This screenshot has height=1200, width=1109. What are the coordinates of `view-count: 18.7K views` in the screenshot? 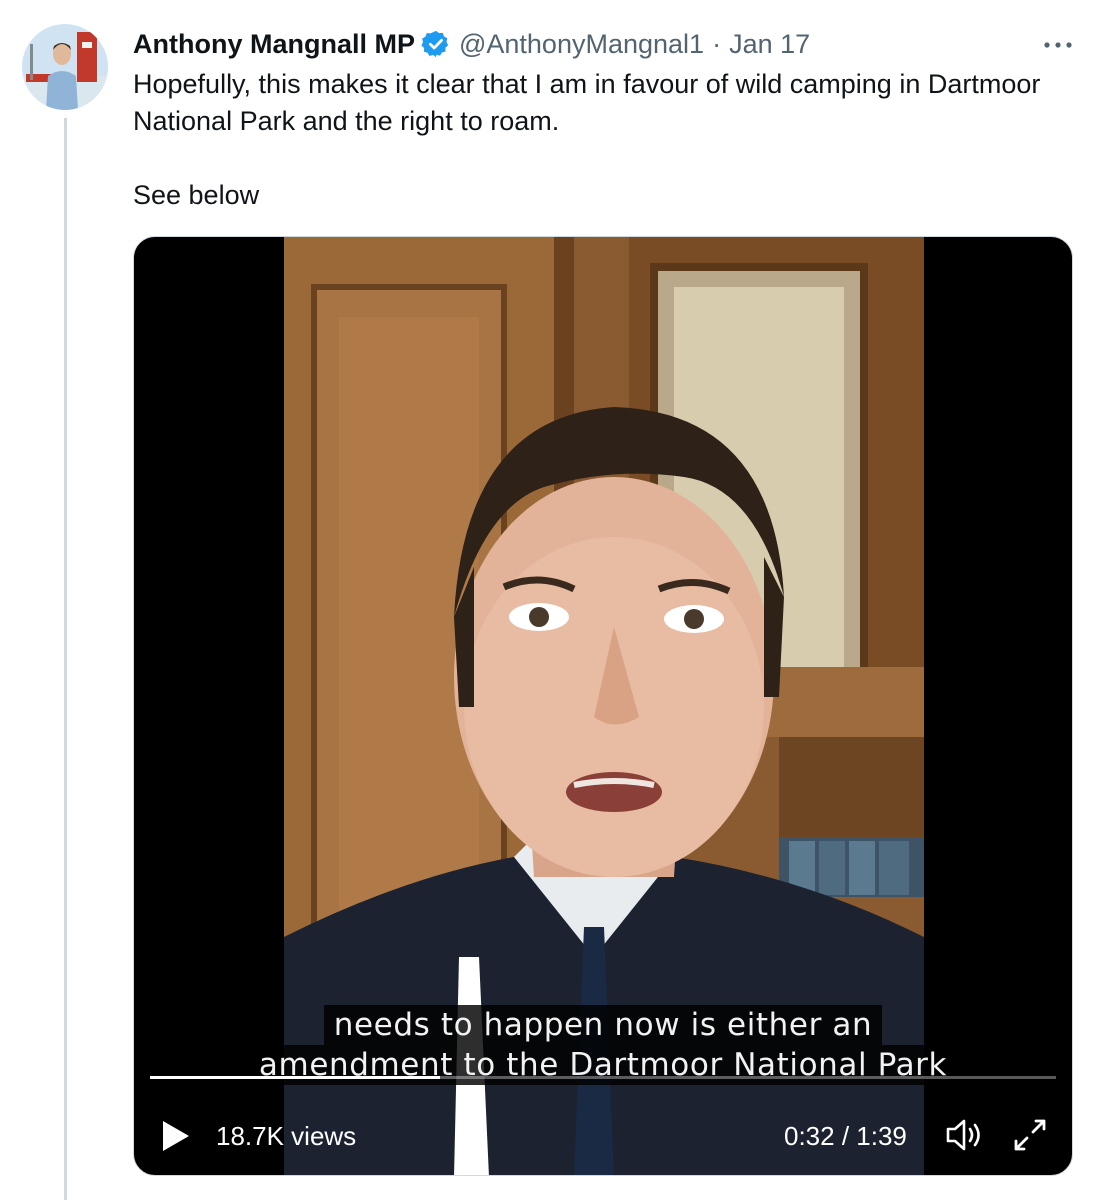 It's located at (286, 1136).